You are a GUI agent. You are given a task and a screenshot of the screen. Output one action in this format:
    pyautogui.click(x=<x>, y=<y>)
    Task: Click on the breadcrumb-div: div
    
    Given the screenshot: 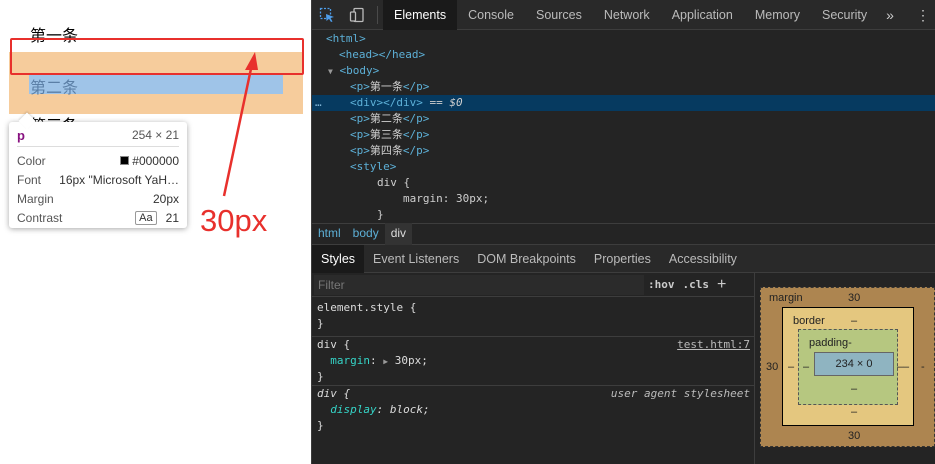 What is the action you would take?
    pyautogui.click(x=398, y=234)
    